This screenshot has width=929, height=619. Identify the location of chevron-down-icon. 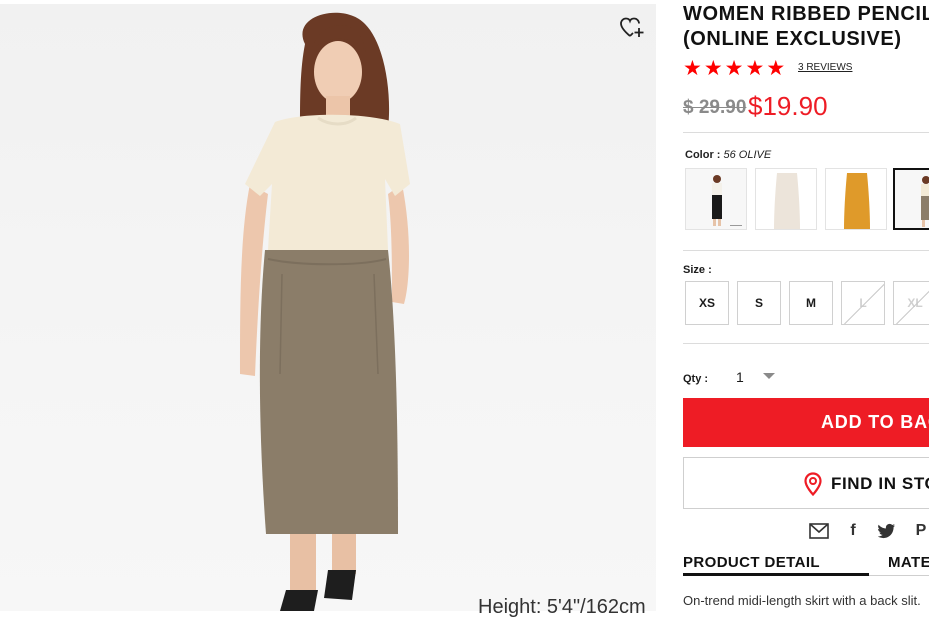
(769, 376).